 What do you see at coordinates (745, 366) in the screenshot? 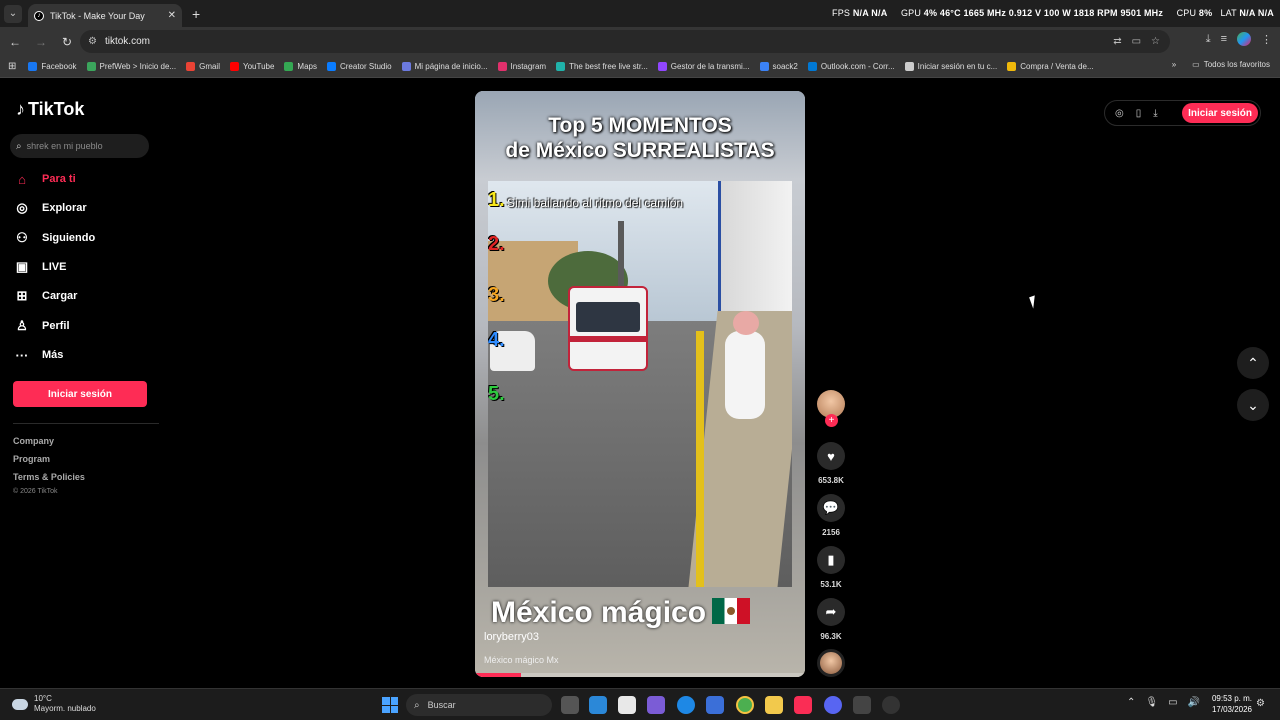
I see `mascot` at bounding box center [745, 366].